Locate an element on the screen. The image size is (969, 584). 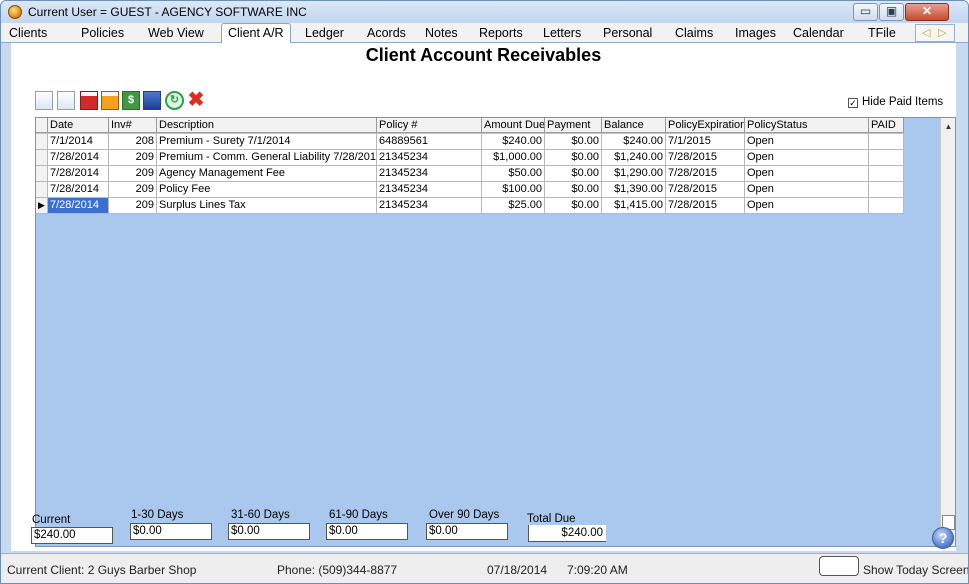
tab-personal: Personal is located at coordinates (627, 33).